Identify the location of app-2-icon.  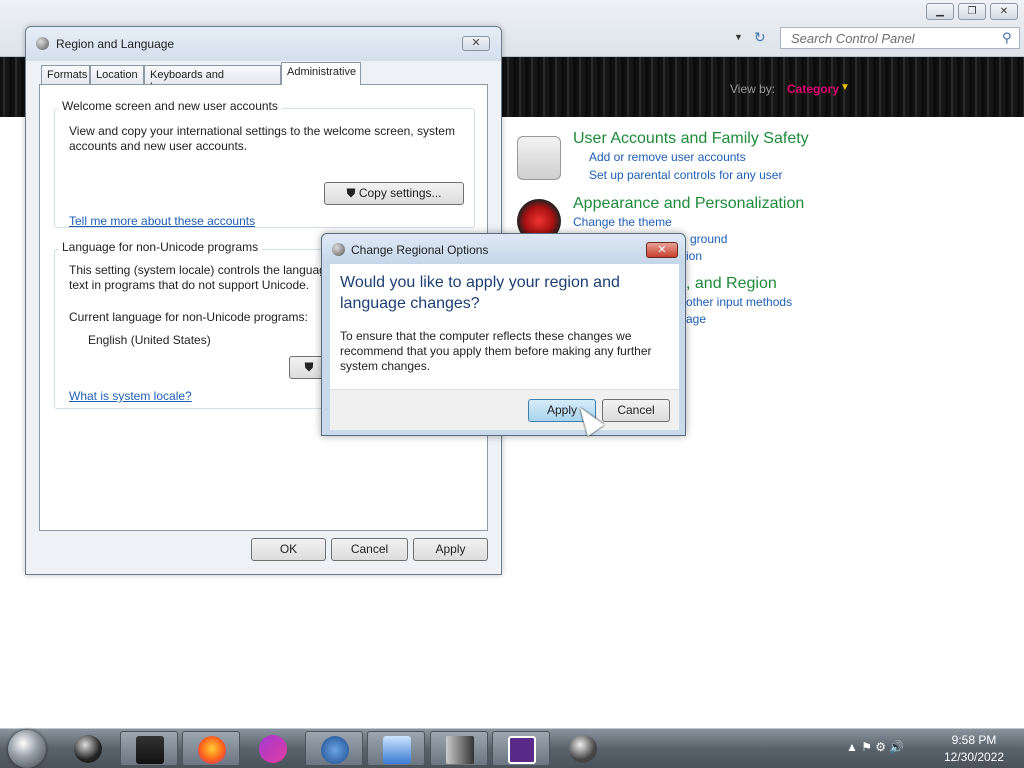
(150, 750).